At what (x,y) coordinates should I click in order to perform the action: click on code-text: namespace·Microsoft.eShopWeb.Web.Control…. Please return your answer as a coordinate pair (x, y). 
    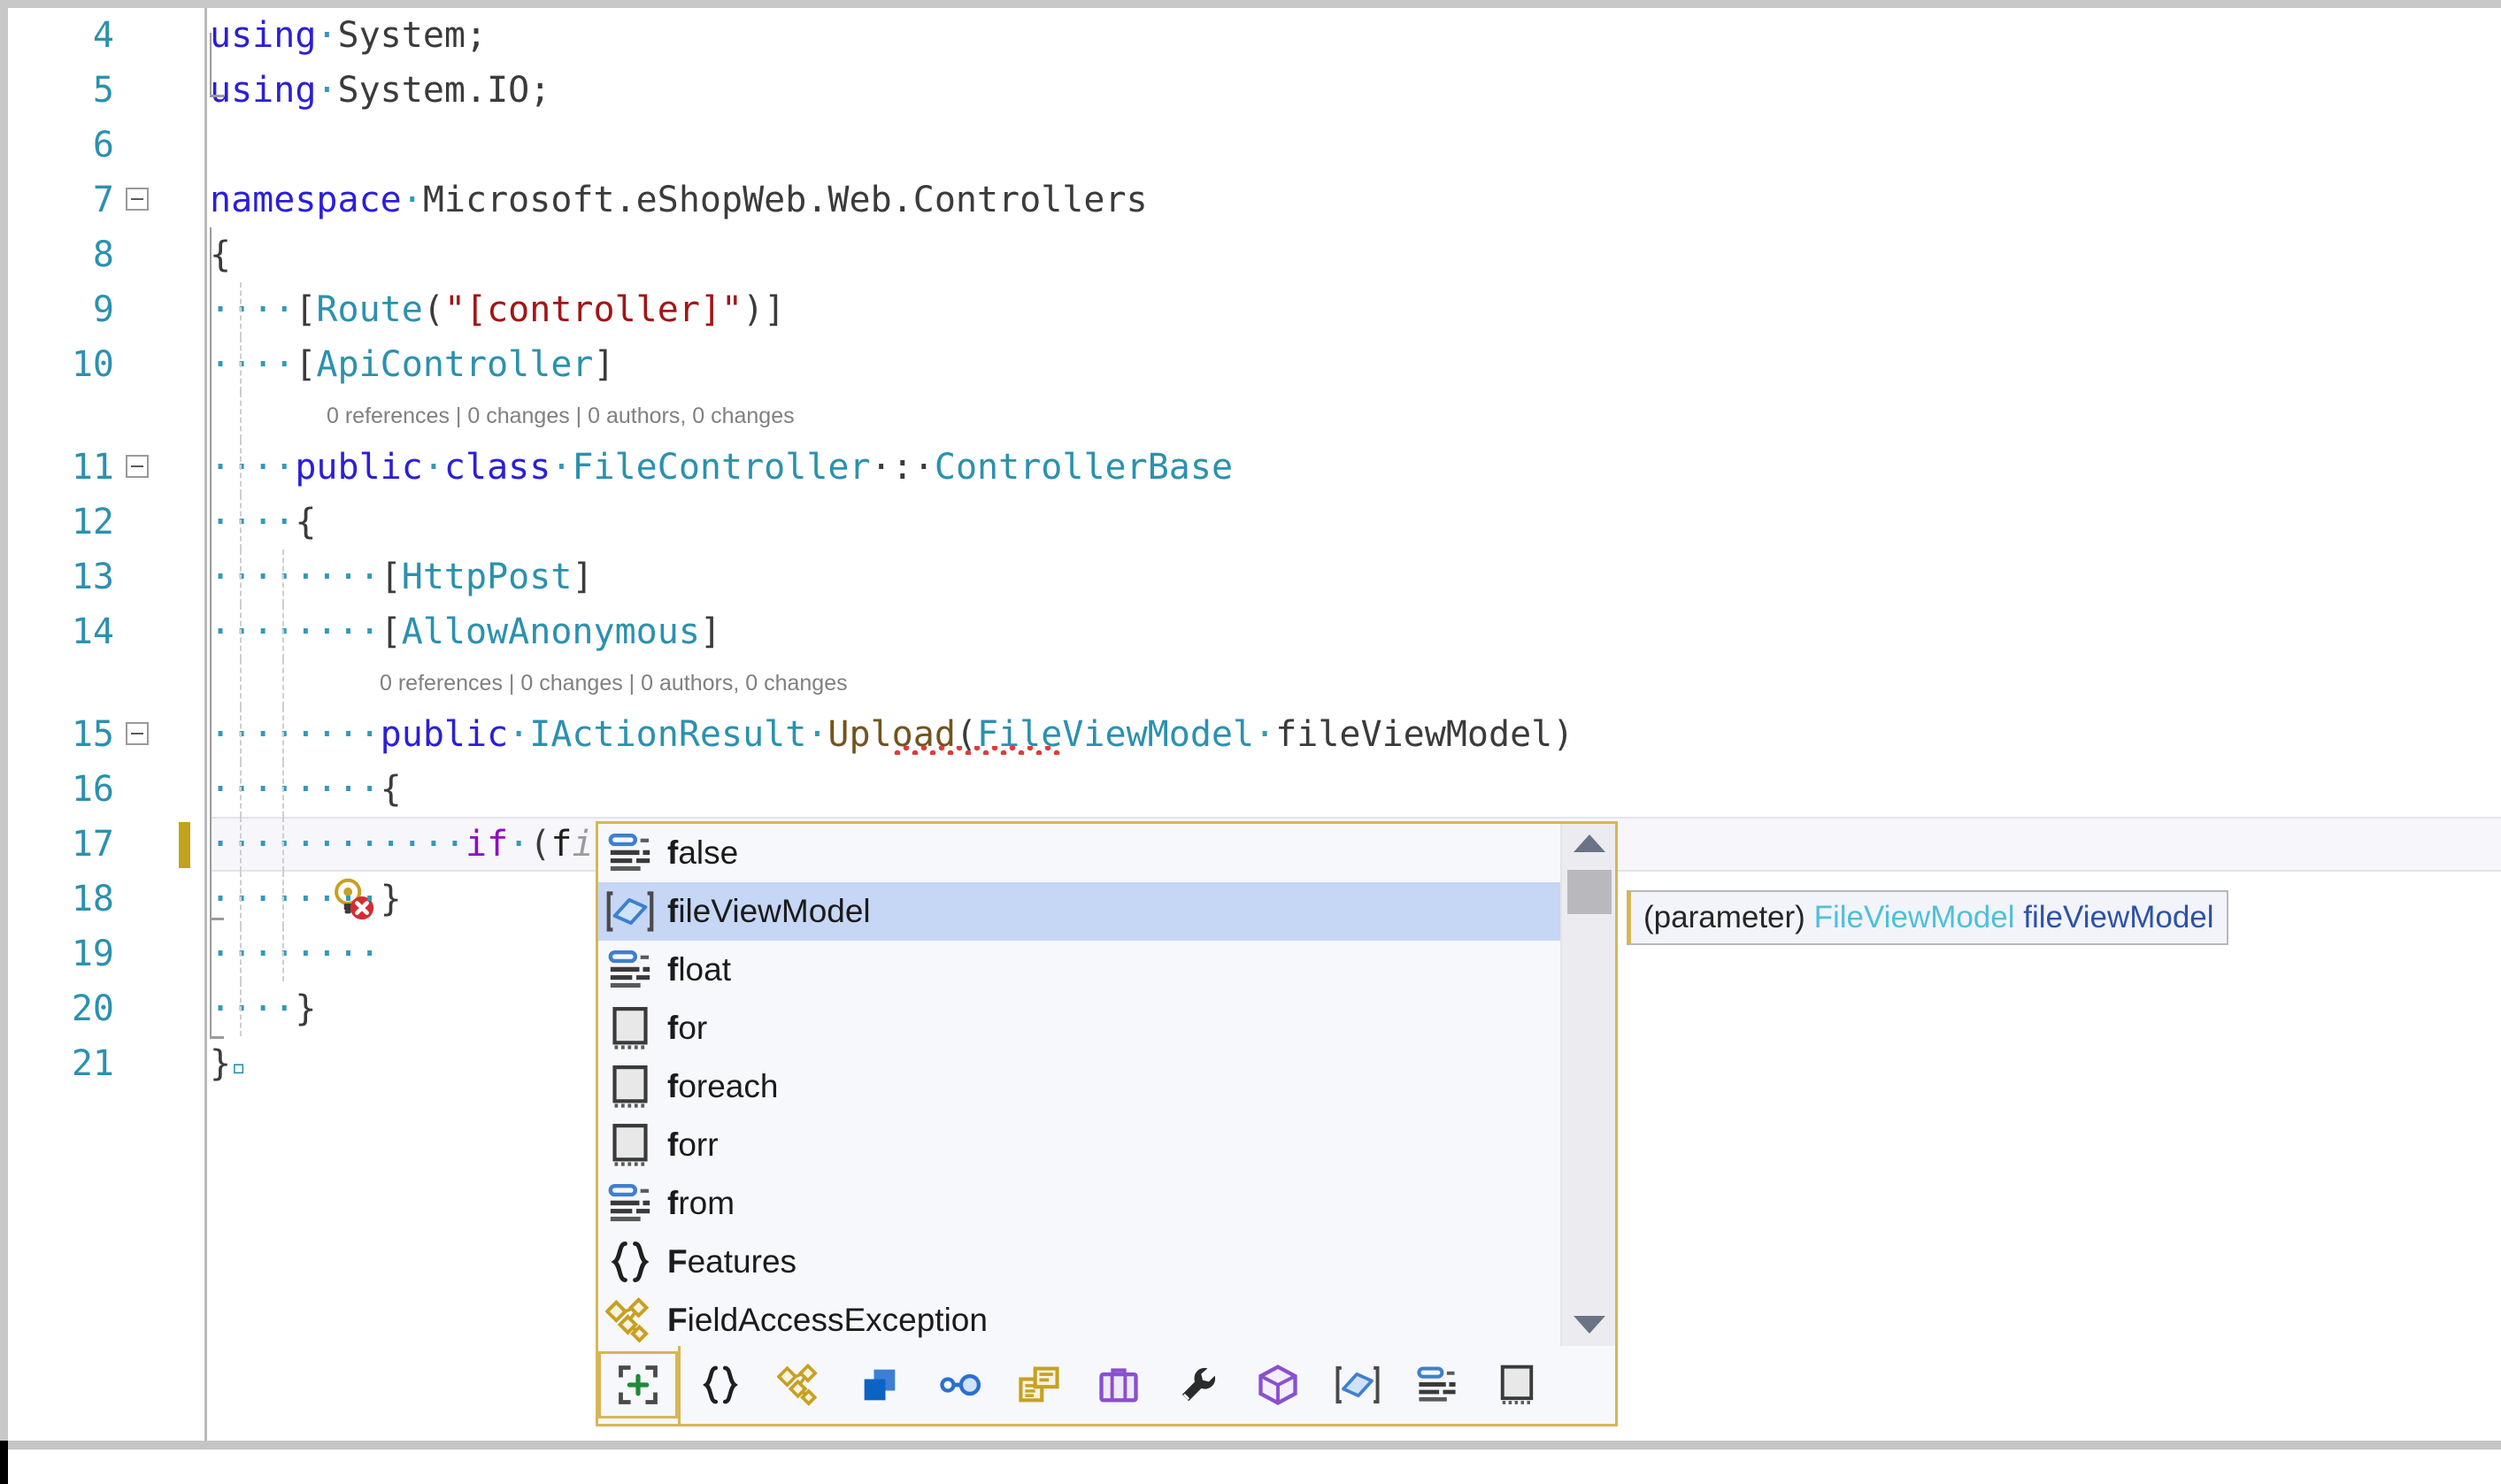
    Looking at the image, I should click on (679, 200).